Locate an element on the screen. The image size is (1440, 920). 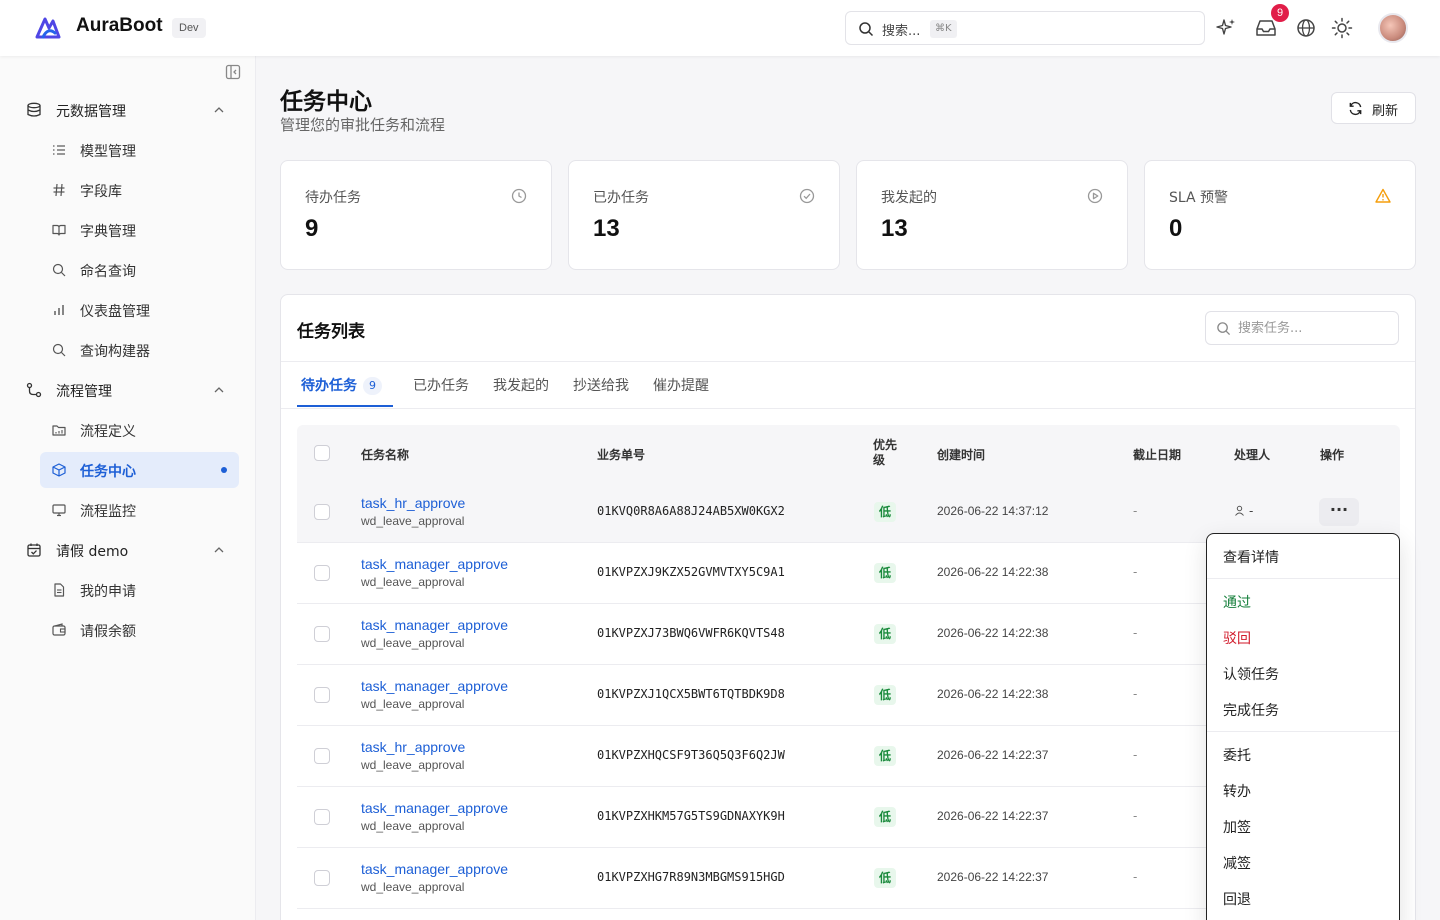
tab-cc-to-me: 抄送给我 is located at coordinates (601, 385).